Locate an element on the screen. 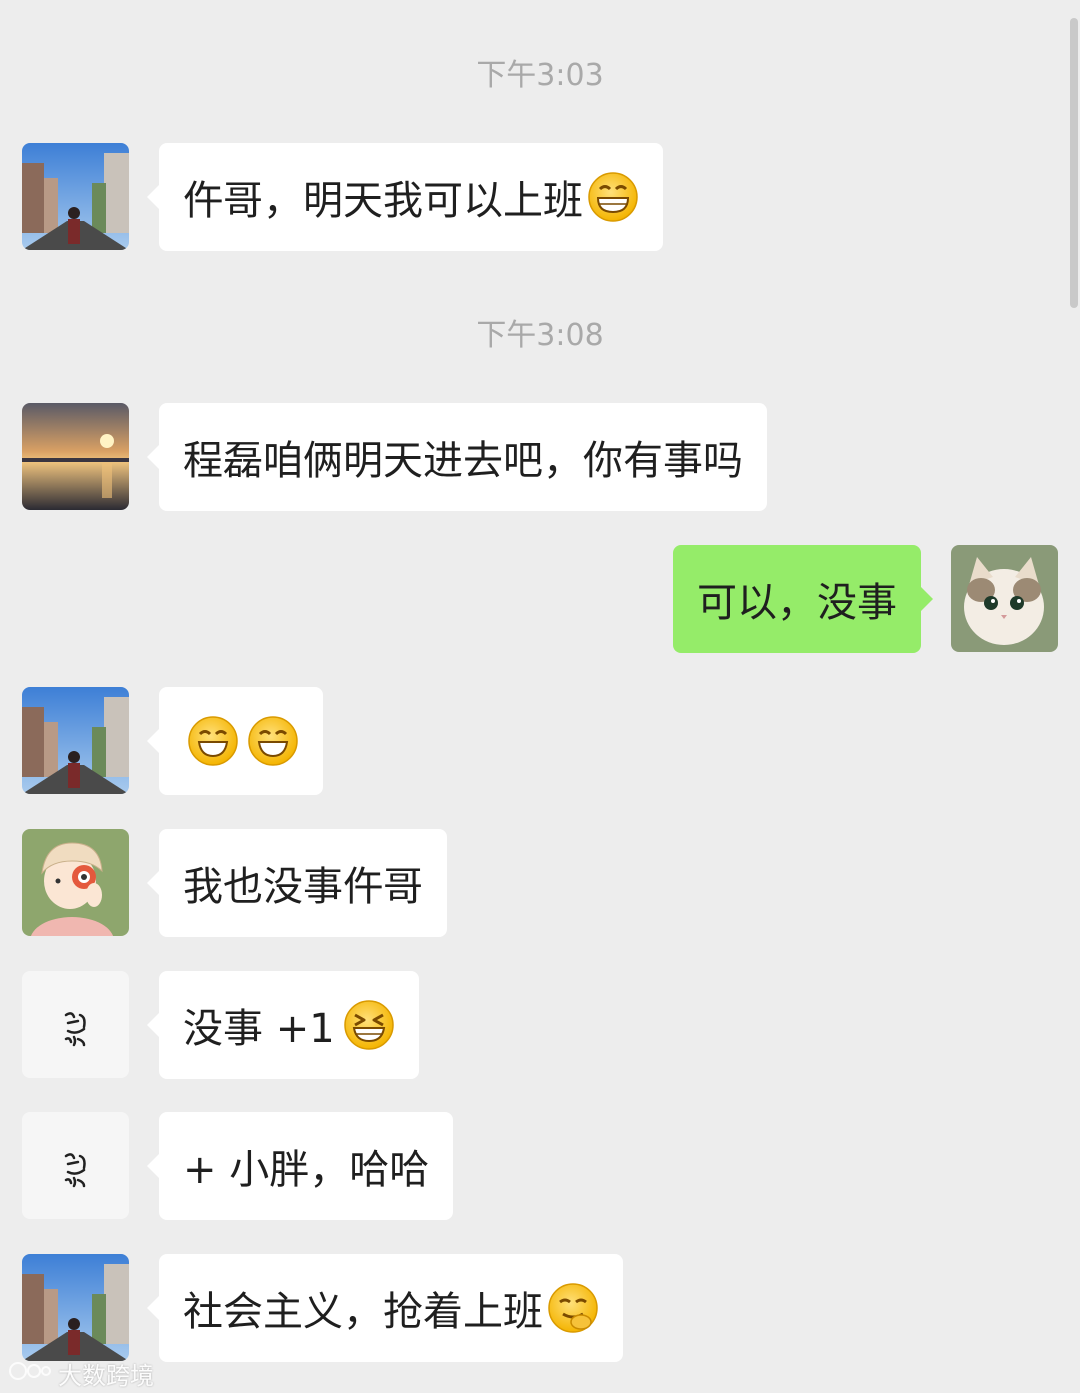  timestamp: 下午3:08 is located at coordinates (540, 335).